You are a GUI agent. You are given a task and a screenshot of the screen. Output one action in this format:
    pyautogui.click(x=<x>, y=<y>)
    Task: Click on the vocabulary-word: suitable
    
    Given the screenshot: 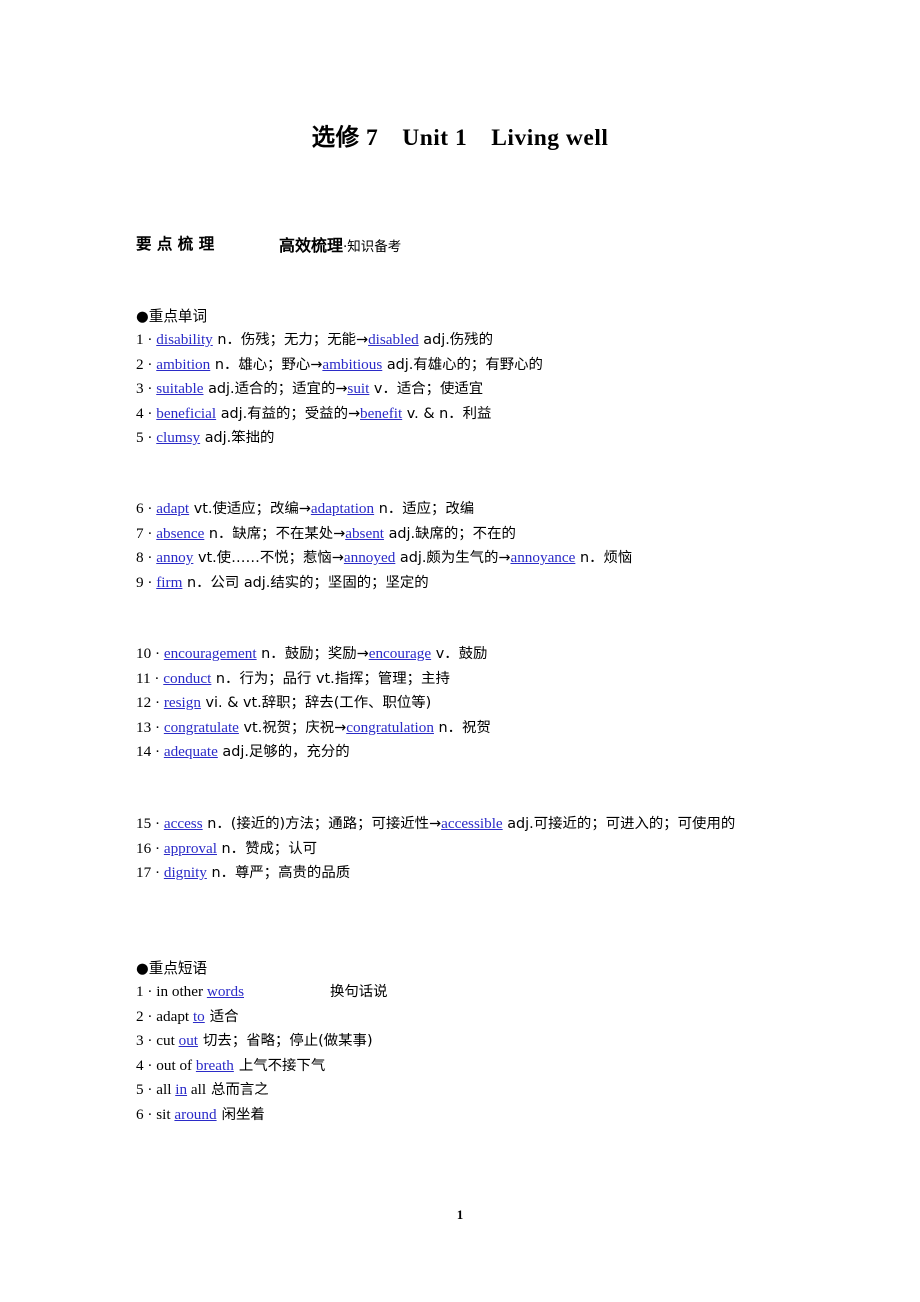 What is the action you would take?
    pyautogui.click(x=180, y=388)
    